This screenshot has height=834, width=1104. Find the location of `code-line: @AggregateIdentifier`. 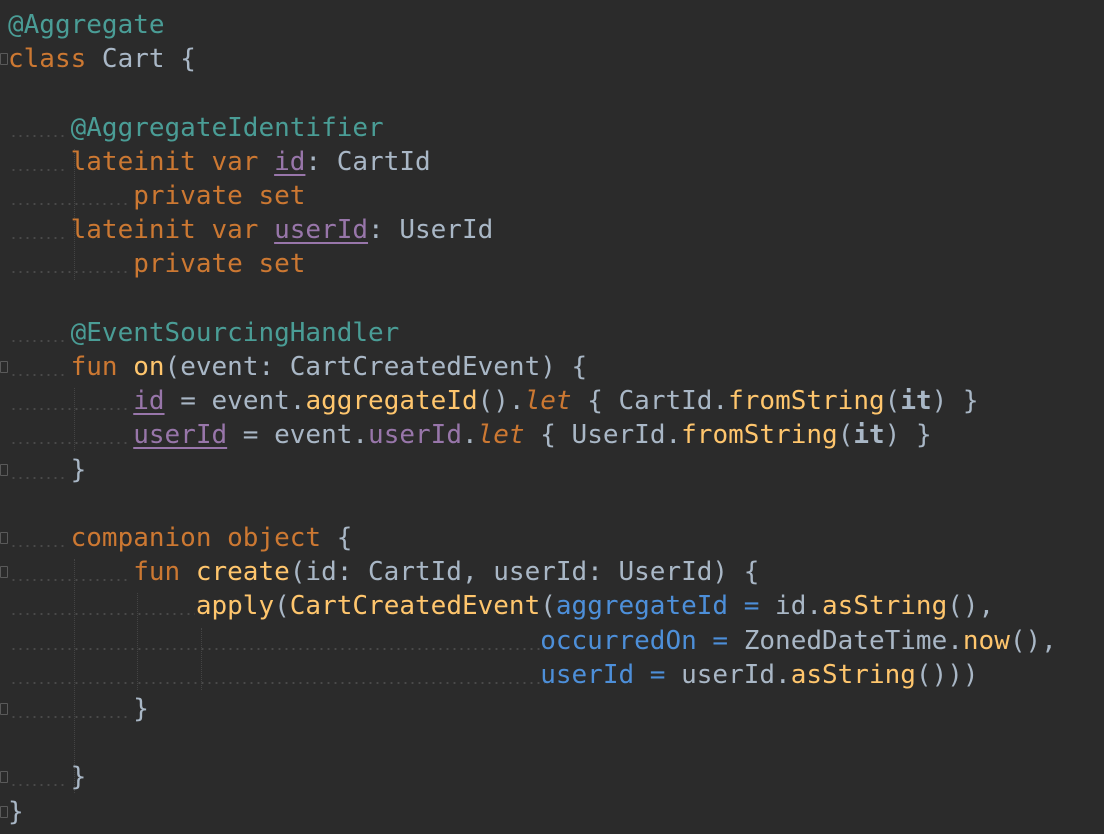

code-line: @AggregateIdentifier is located at coordinates (196, 128).